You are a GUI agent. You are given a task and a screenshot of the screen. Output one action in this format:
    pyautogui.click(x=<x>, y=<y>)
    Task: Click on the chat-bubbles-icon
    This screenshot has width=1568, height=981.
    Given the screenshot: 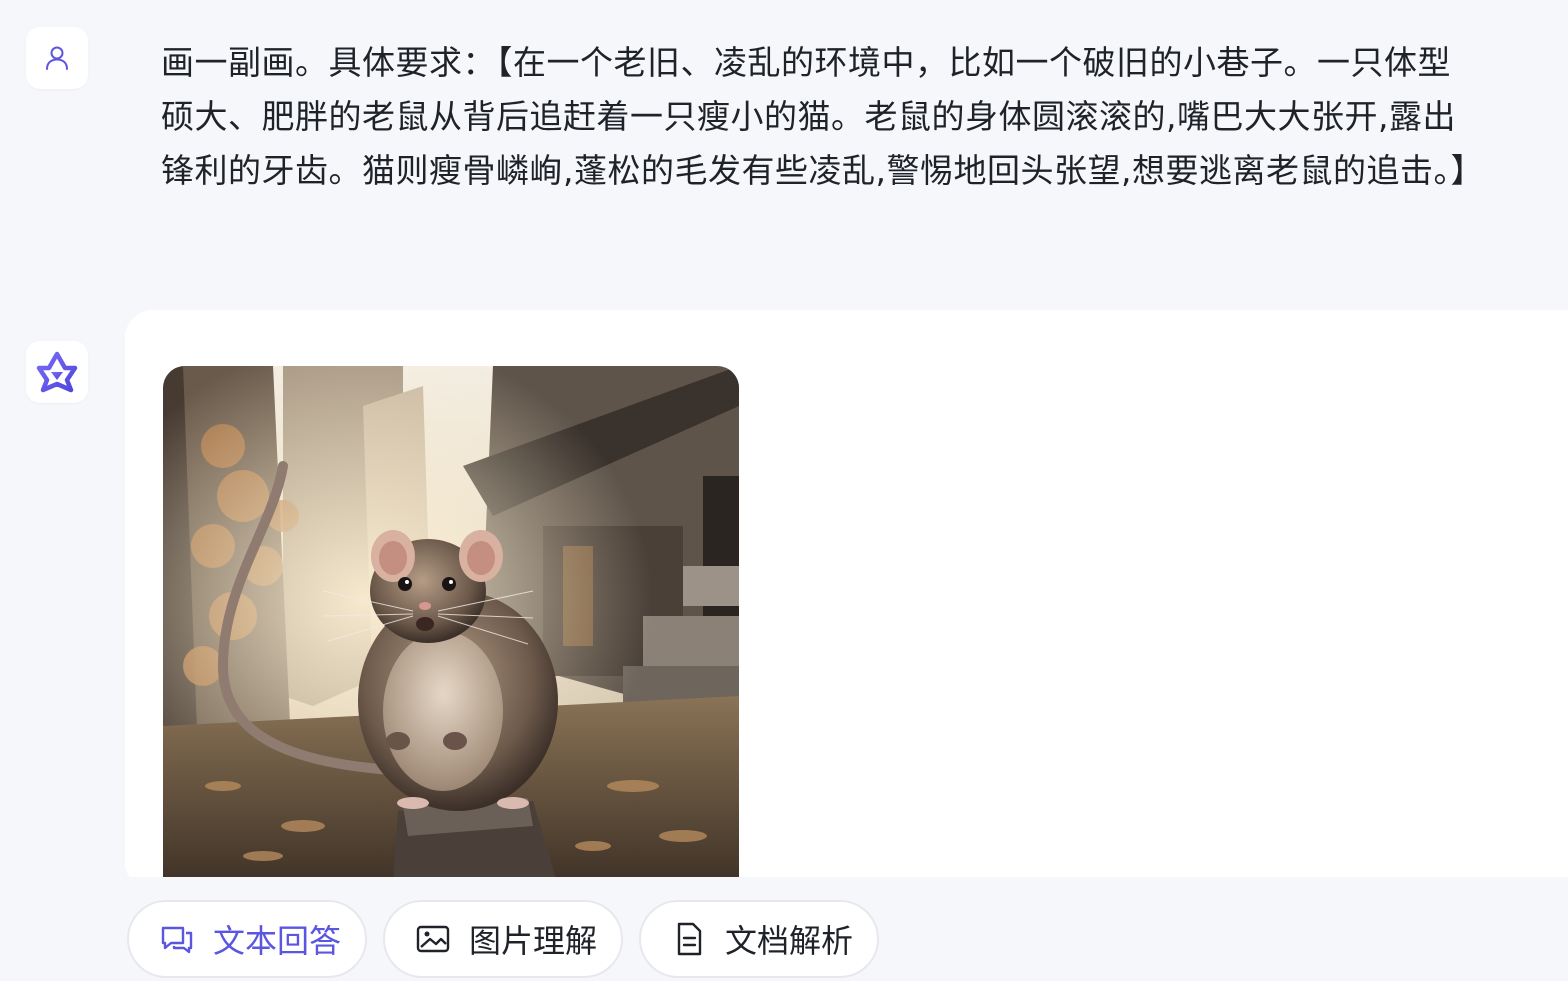 What is the action you would take?
    pyautogui.click(x=177, y=939)
    